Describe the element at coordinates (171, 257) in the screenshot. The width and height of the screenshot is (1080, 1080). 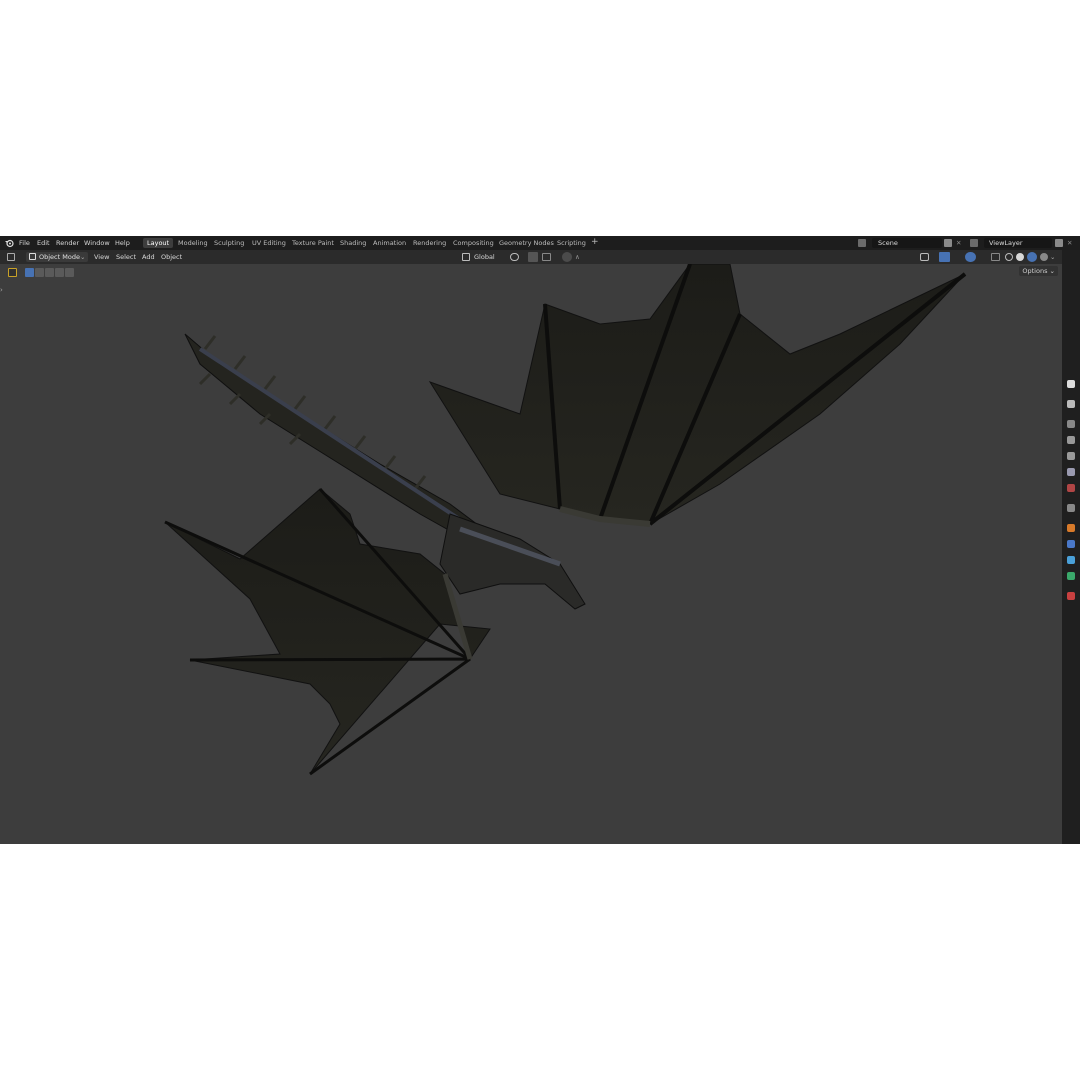
I see `menu-object: Object` at that location.